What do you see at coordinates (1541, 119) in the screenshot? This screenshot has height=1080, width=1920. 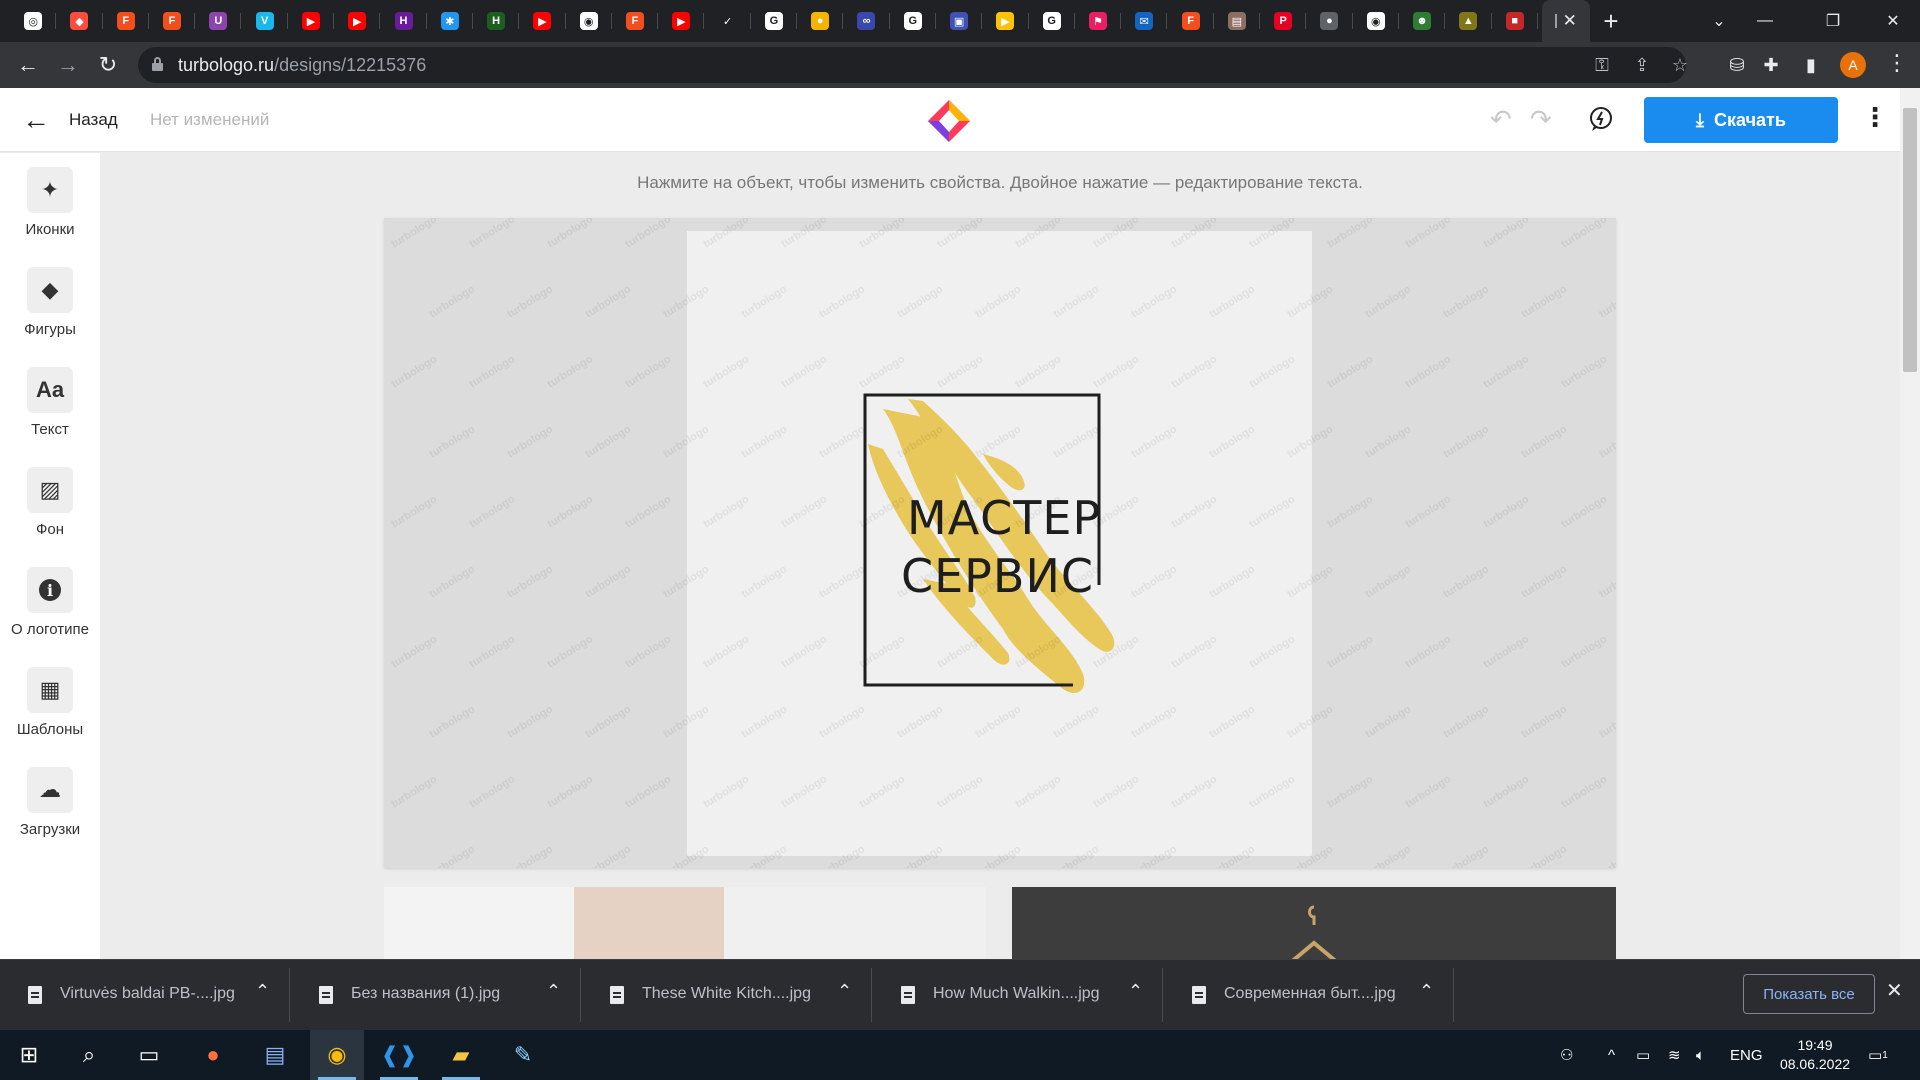 I see `redo-icon: ↷` at bounding box center [1541, 119].